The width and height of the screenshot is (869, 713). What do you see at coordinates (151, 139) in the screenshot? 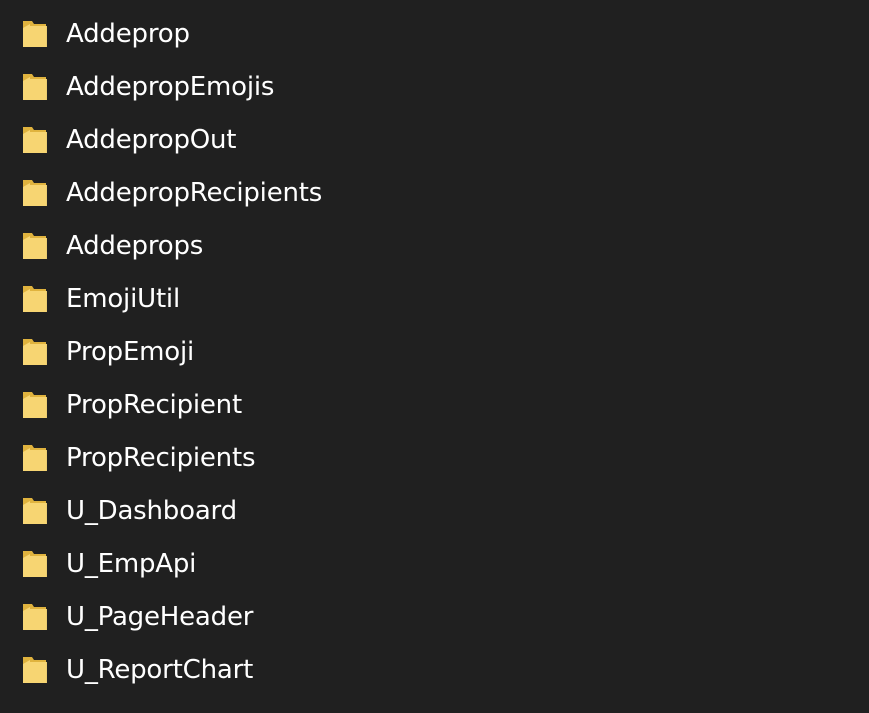
I see `folder-name: AddepropOut` at bounding box center [151, 139].